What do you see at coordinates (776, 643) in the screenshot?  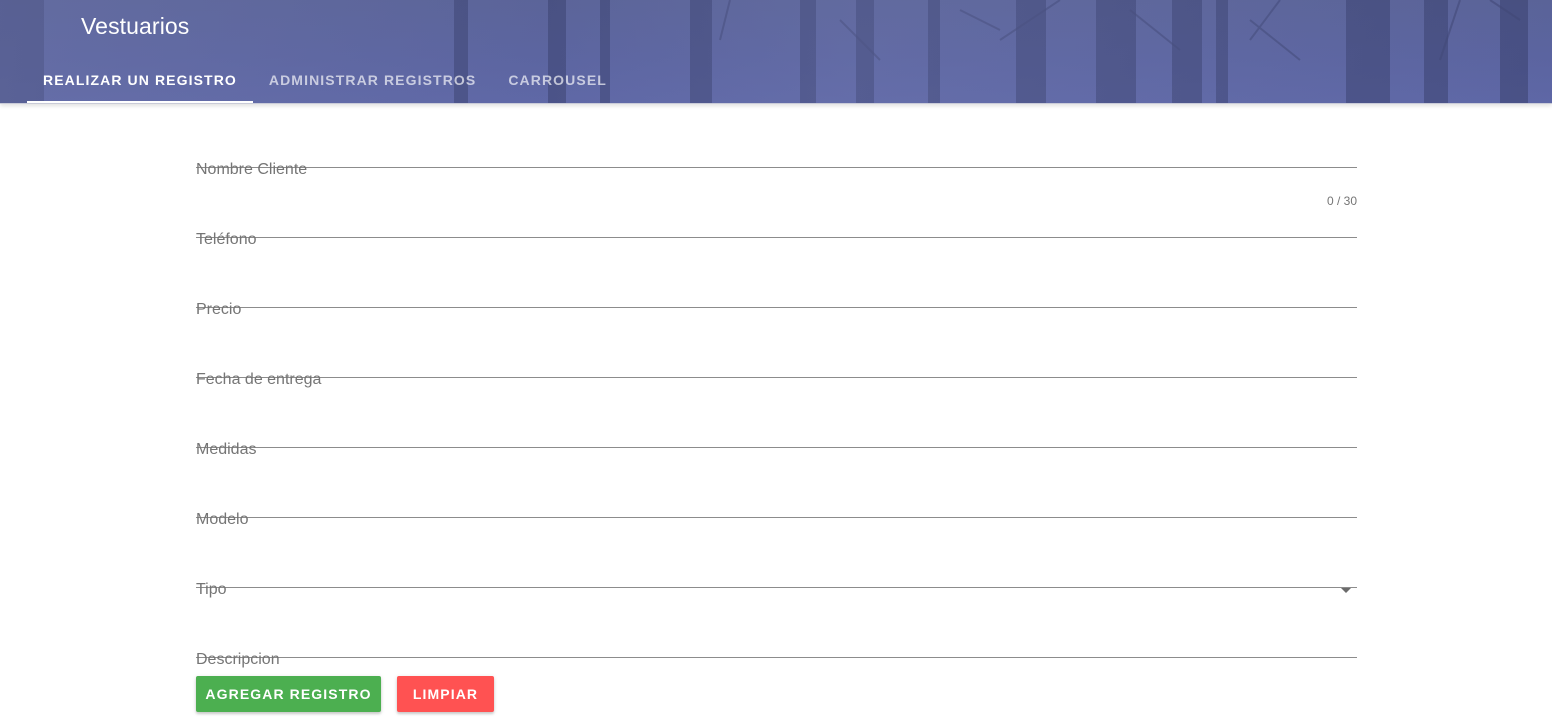 I see `descripcion-field: Descripcion` at bounding box center [776, 643].